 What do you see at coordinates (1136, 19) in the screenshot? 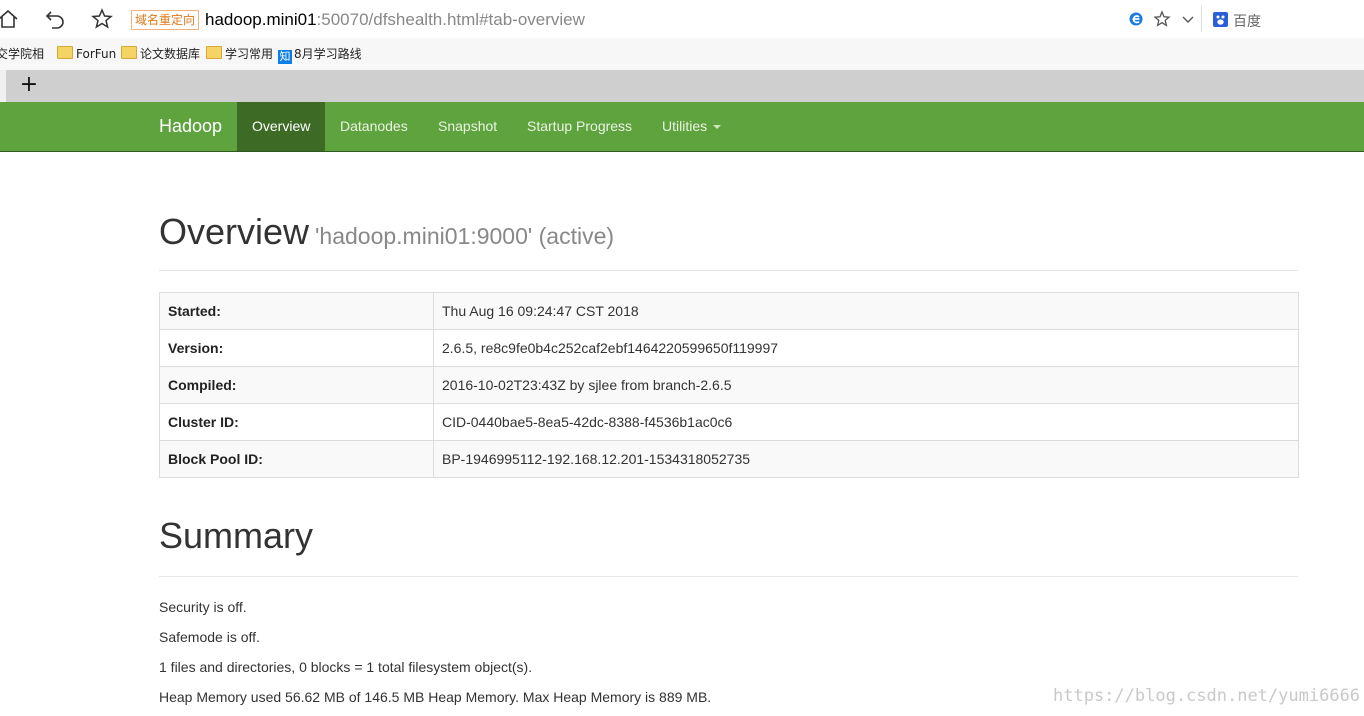
I see `ie-compat-icon` at bounding box center [1136, 19].